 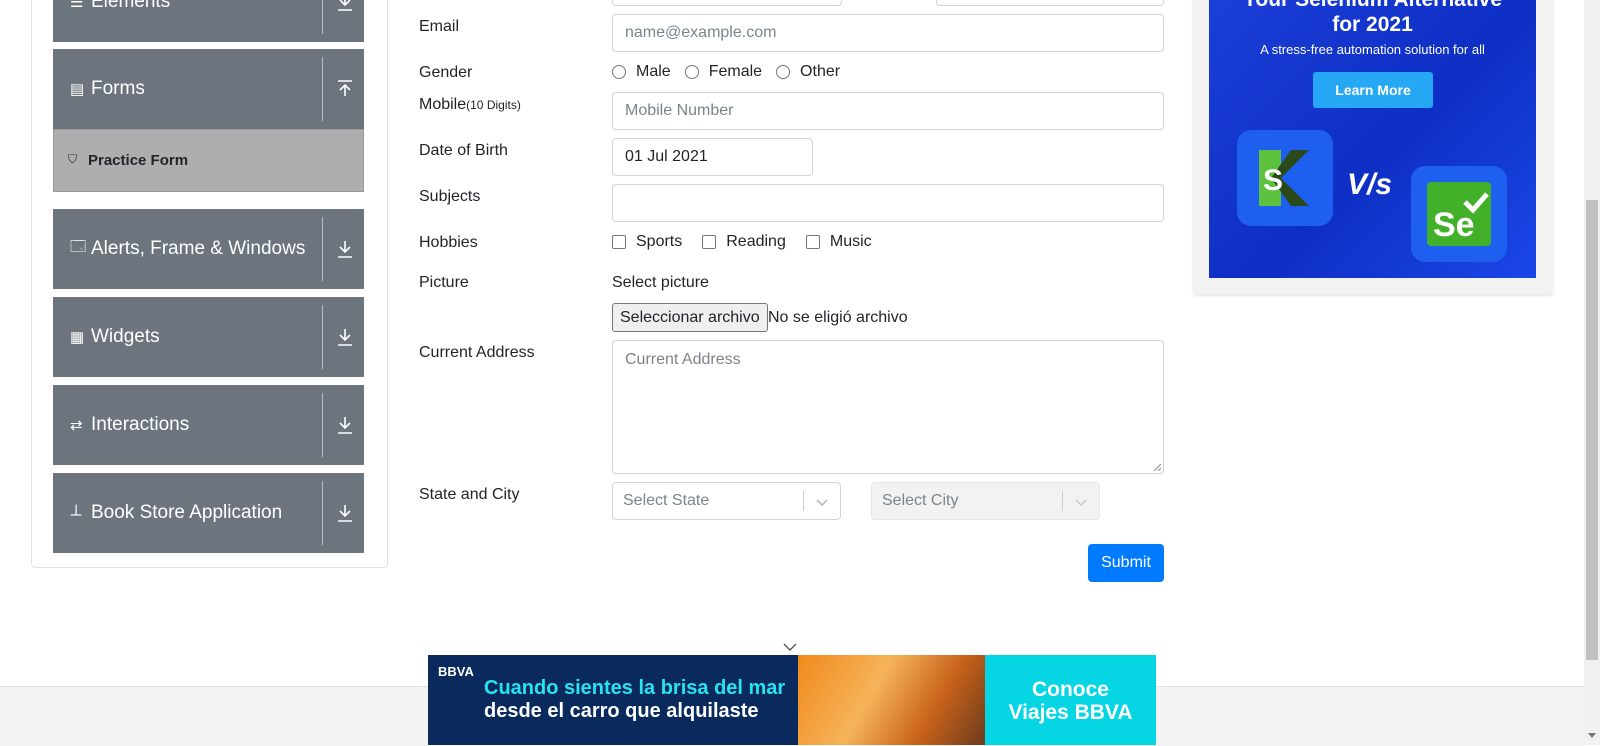 What do you see at coordinates (683, 359) in the screenshot?
I see `textarea-placeholder: Current Address` at bounding box center [683, 359].